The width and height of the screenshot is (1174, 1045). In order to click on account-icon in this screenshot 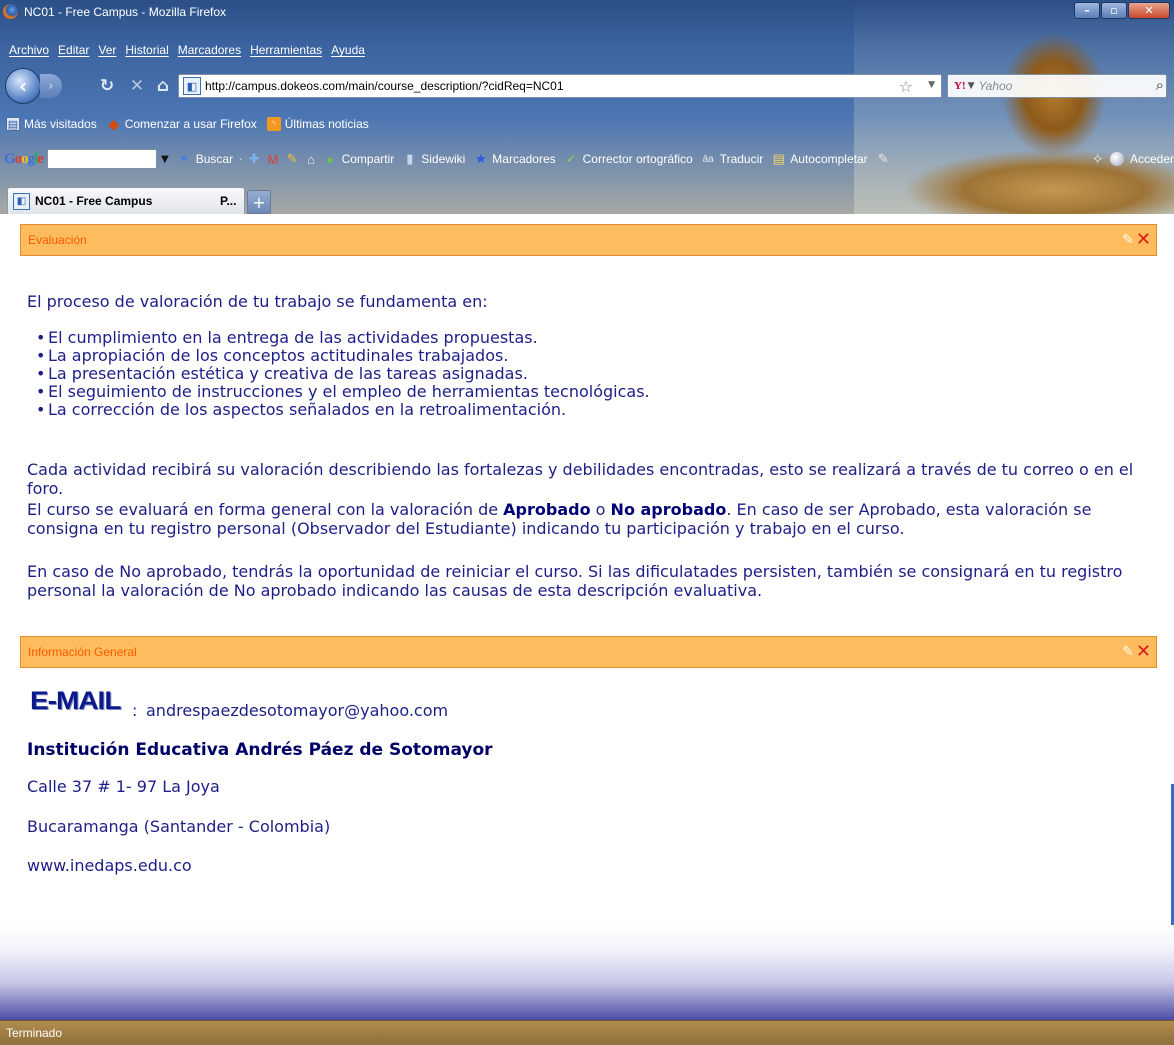, I will do `click(1116, 159)`.